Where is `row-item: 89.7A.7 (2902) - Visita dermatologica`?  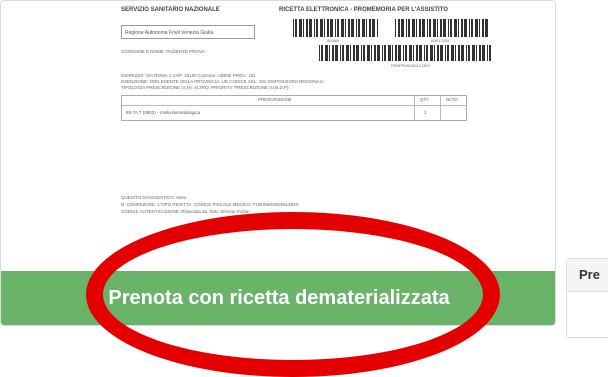
row-item: 89.7A.7 (2902) - Visita dermatologica is located at coordinates (163, 112).